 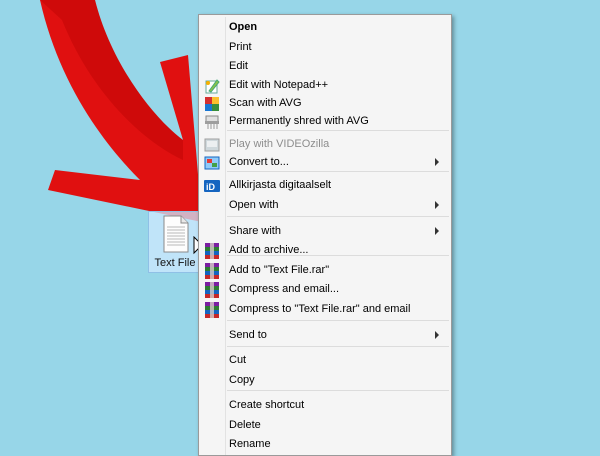 What do you see at coordinates (250, 444) in the screenshot?
I see `menu-item-label: Rename` at bounding box center [250, 444].